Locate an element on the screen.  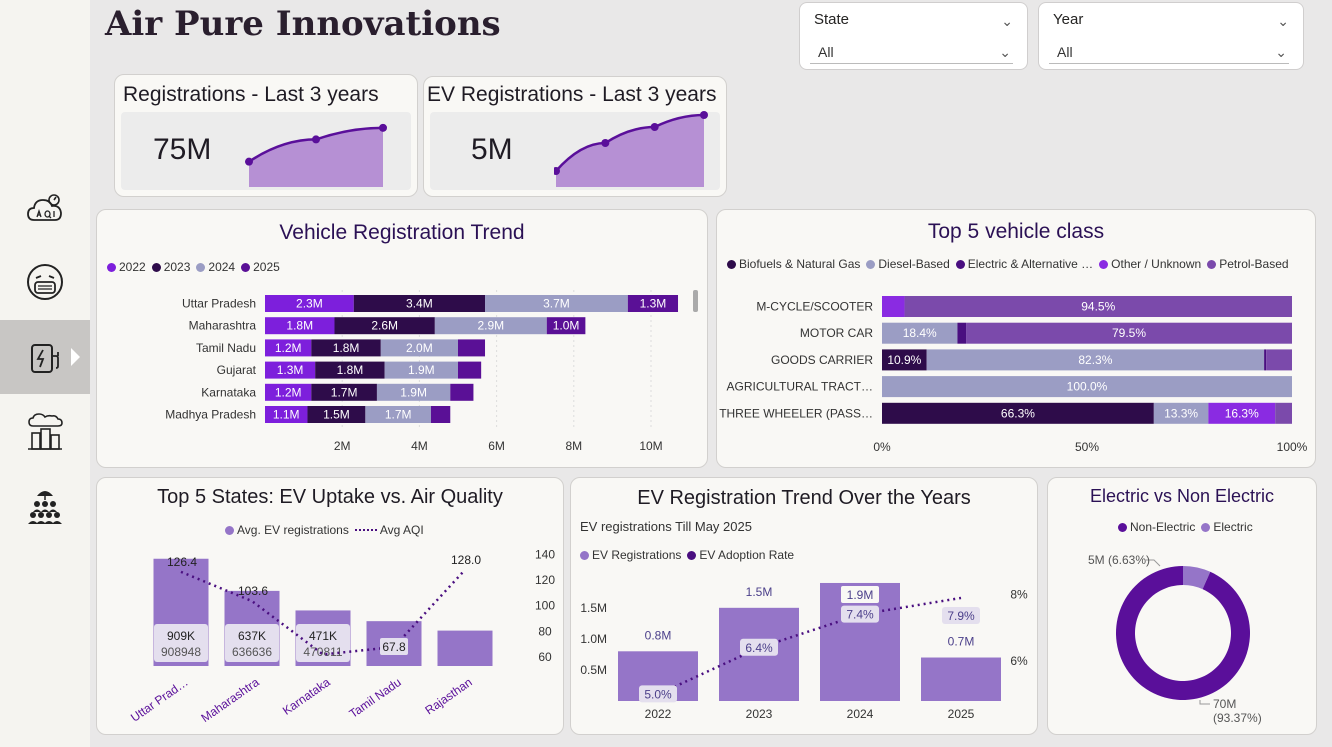
category-label: Uttar Pradesh is located at coordinates (219, 304).